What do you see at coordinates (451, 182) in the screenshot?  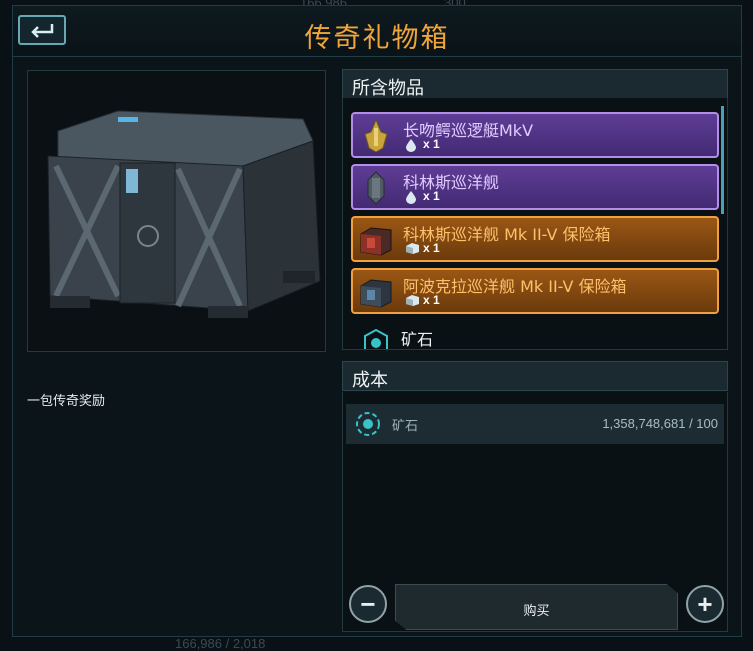 I see `item-name: 科林斯巡洋舰` at bounding box center [451, 182].